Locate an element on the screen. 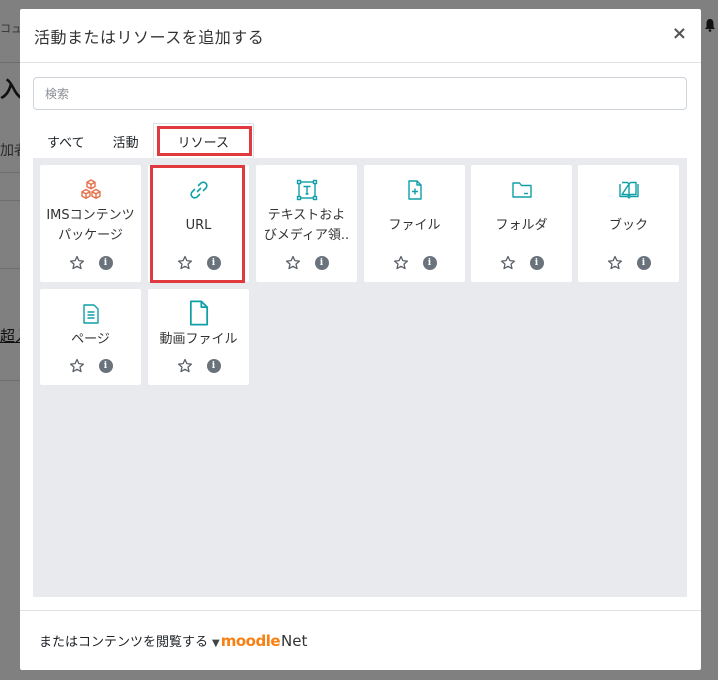  resource-card-label: 動画ファイル is located at coordinates (198, 340).